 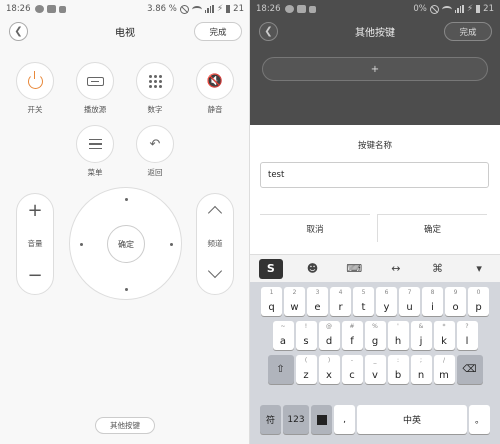 I want to click on other-keys-button: 其他按键, so click(x=125, y=425).